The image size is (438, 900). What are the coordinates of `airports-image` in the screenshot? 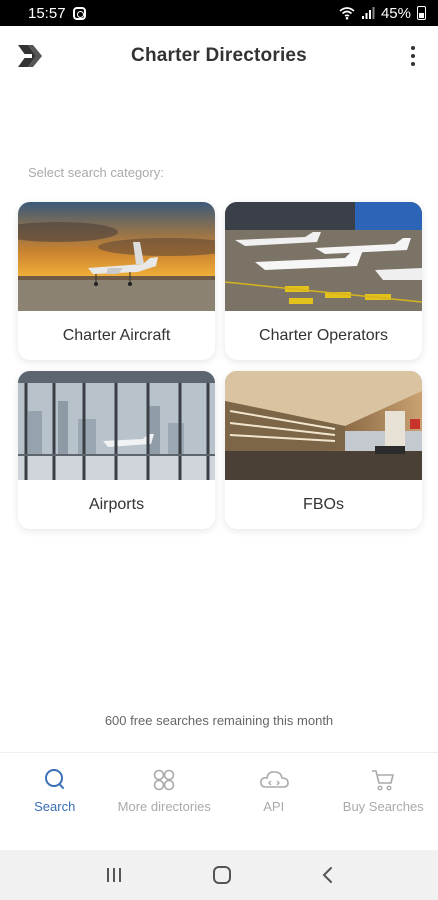 It's located at (116, 425).